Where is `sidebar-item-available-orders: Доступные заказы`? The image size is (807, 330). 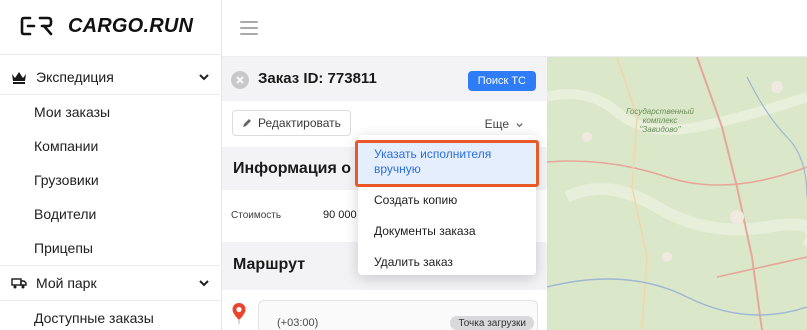 sidebar-item-available-orders: Доступные заказы is located at coordinates (111, 315).